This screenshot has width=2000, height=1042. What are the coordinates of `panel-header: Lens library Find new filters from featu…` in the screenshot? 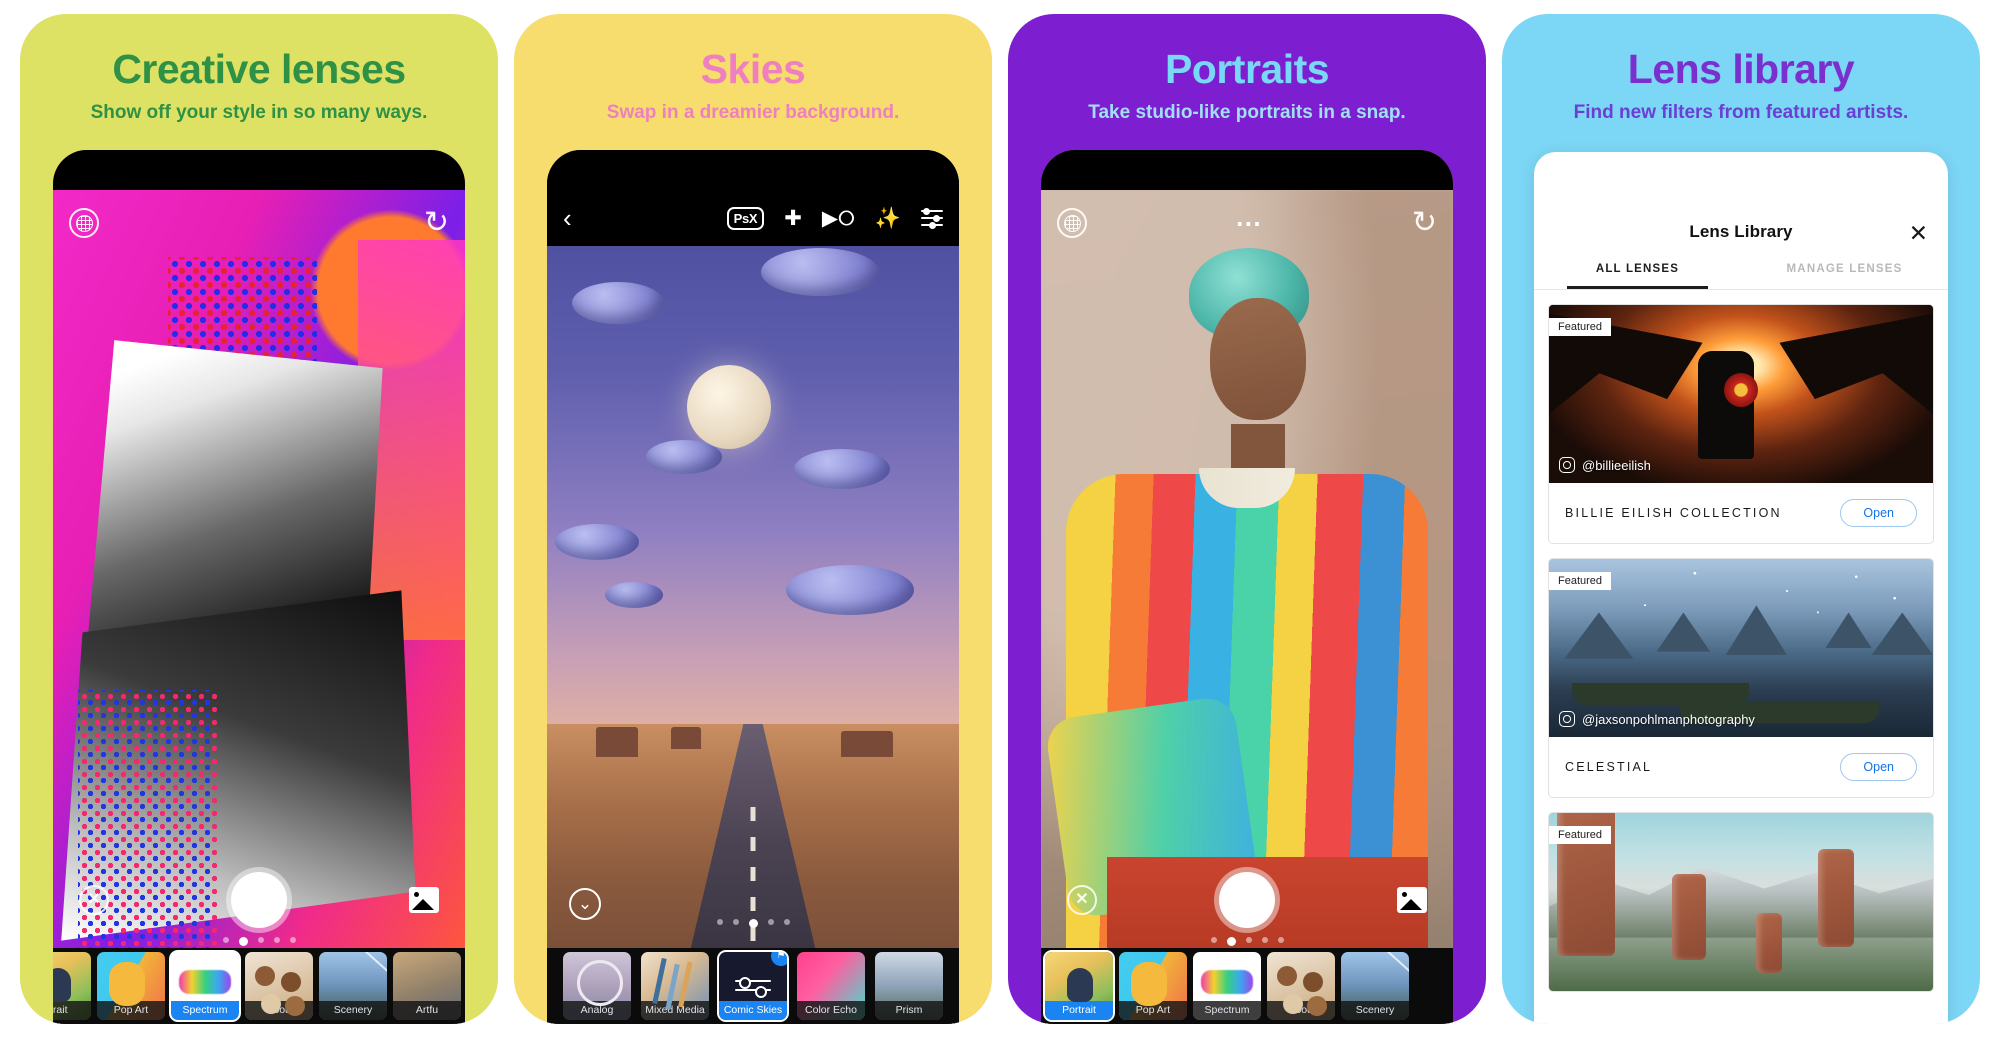 It's located at (1741, 69).